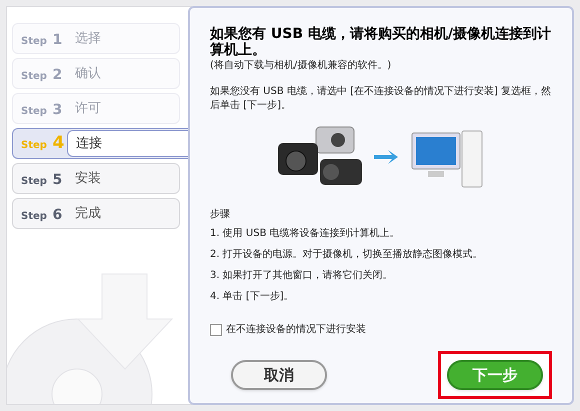 The height and width of the screenshot is (411, 580). Describe the element at coordinates (41, 110) in the screenshot. I see `step-number: Step 3` at that location.